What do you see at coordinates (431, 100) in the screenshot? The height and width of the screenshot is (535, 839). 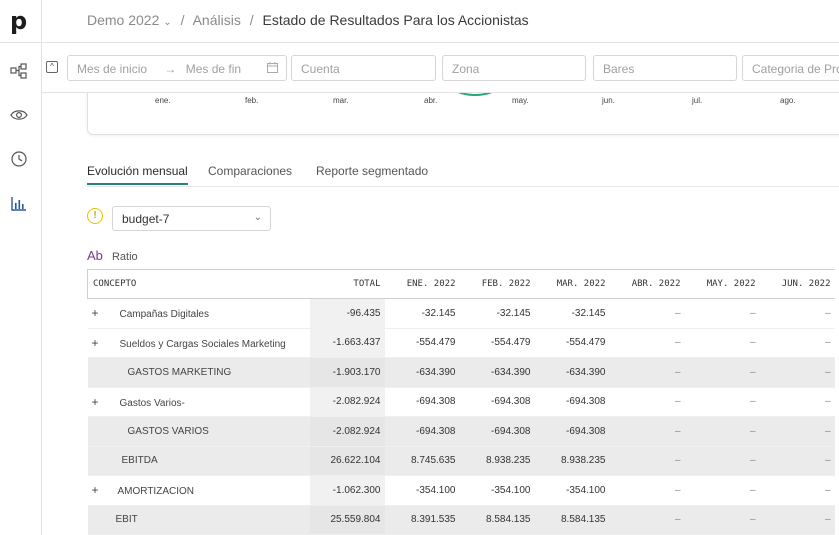 I see `month-label: abr.` at bounding box center [431, 100].